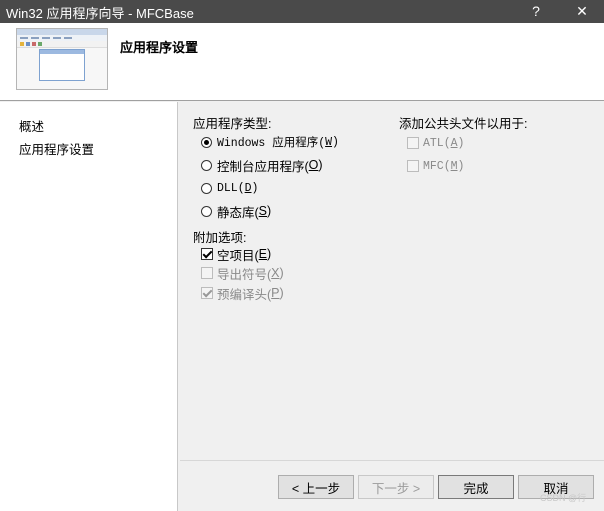  I want to click on app-type-label: 应用程序类型:, so click(232, 124).